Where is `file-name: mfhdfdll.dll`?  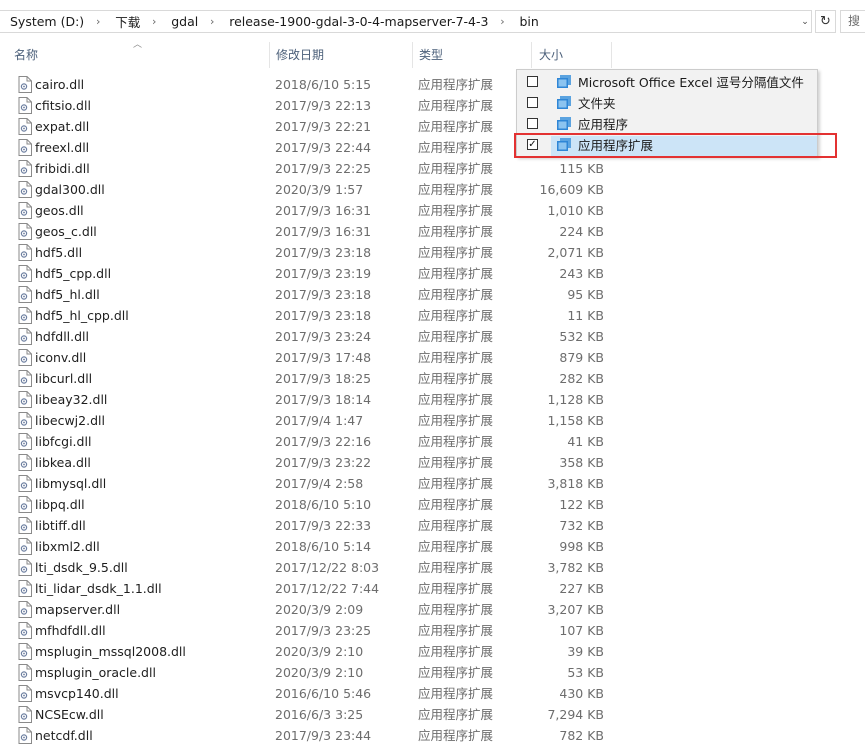 file-name: mfhdfdll.dll is located at coordinates (70, 630).